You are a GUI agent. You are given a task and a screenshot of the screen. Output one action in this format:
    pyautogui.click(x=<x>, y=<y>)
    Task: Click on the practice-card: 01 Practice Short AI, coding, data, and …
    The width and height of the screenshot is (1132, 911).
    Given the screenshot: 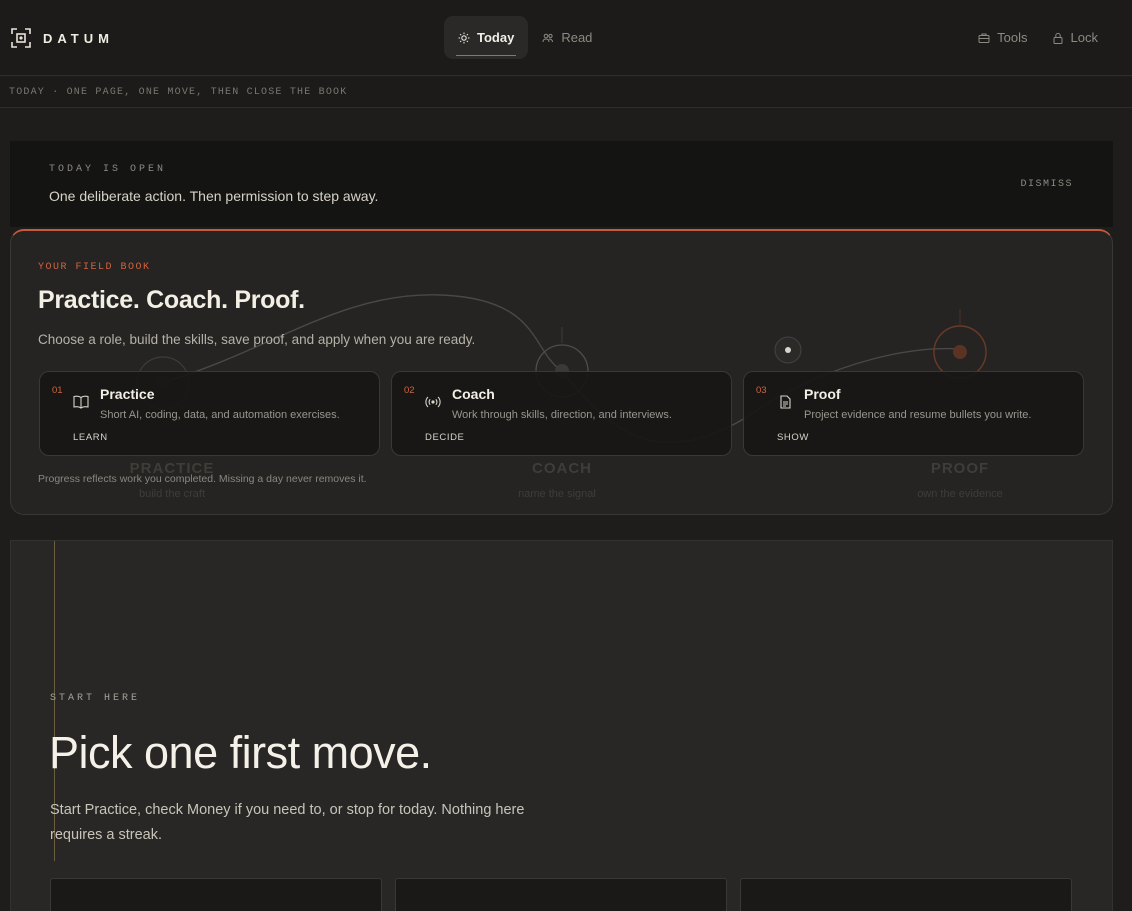 What is the action you would take?
    pyautogui.click(x=209, y=413)
    